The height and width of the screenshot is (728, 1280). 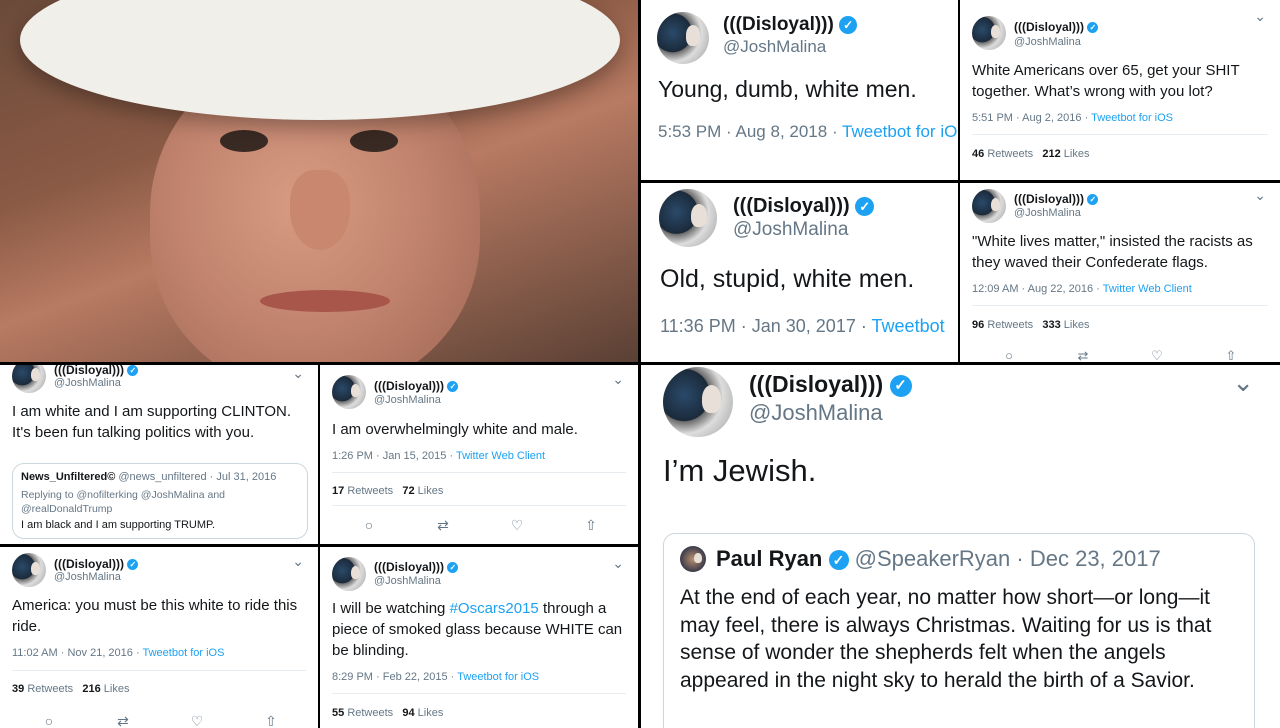 What do you see at coordinates (689, 131) in the screenshot?
I see `tweet-time: 5:53 PM` at bounding box center [689, 131].